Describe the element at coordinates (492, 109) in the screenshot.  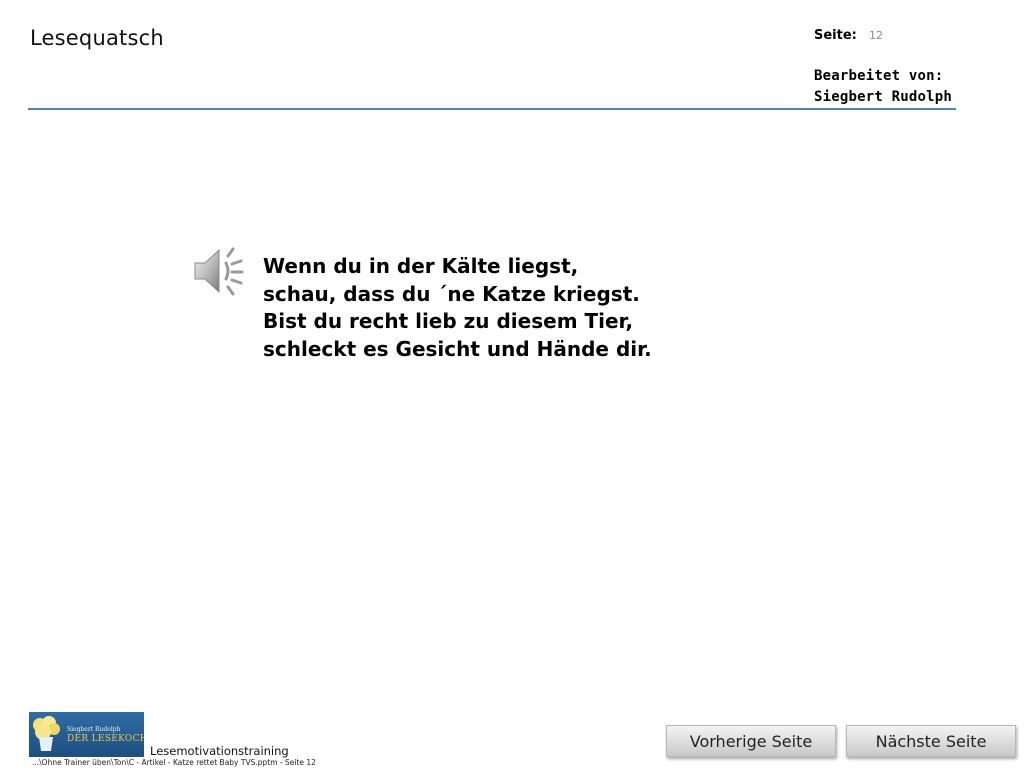
I see `header-divider` at that location.